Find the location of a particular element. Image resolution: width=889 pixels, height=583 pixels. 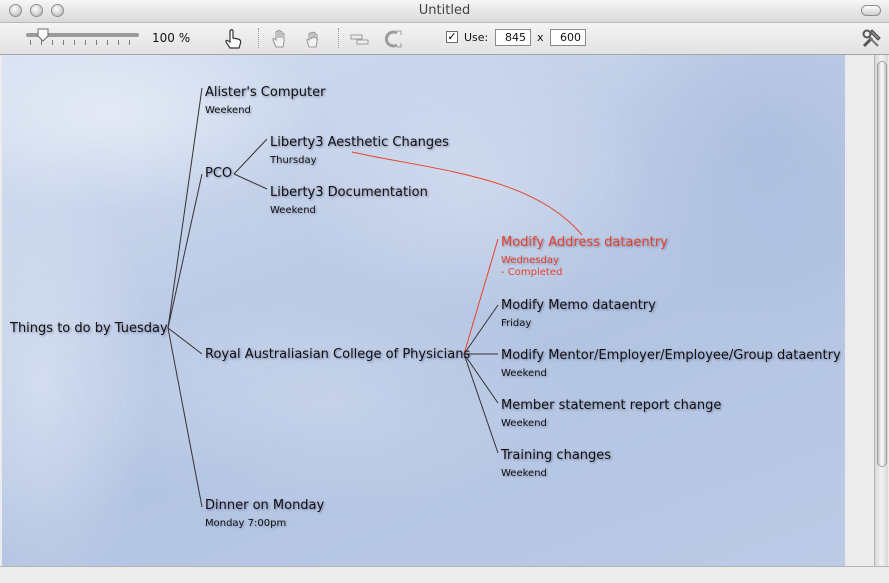

vertical-scrollbar is located at coordinates (868, 310).